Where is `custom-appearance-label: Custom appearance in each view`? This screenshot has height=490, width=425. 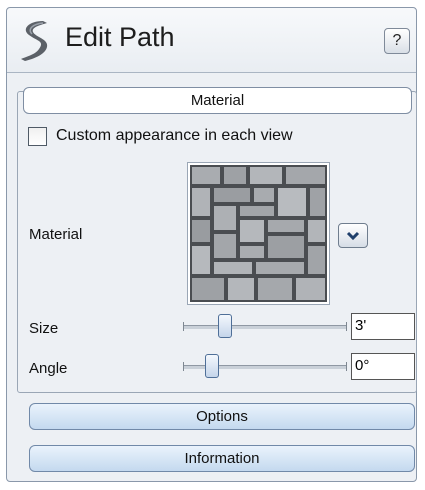
custom-appearance-label: Custom appearance in each view is located at coordinates (174, 136).